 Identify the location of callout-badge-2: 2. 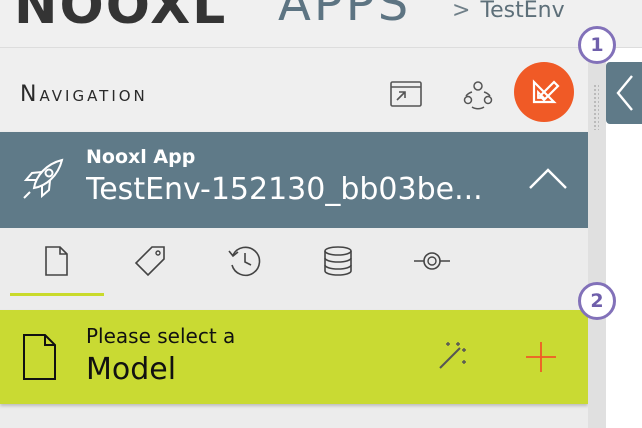
(597, 301).